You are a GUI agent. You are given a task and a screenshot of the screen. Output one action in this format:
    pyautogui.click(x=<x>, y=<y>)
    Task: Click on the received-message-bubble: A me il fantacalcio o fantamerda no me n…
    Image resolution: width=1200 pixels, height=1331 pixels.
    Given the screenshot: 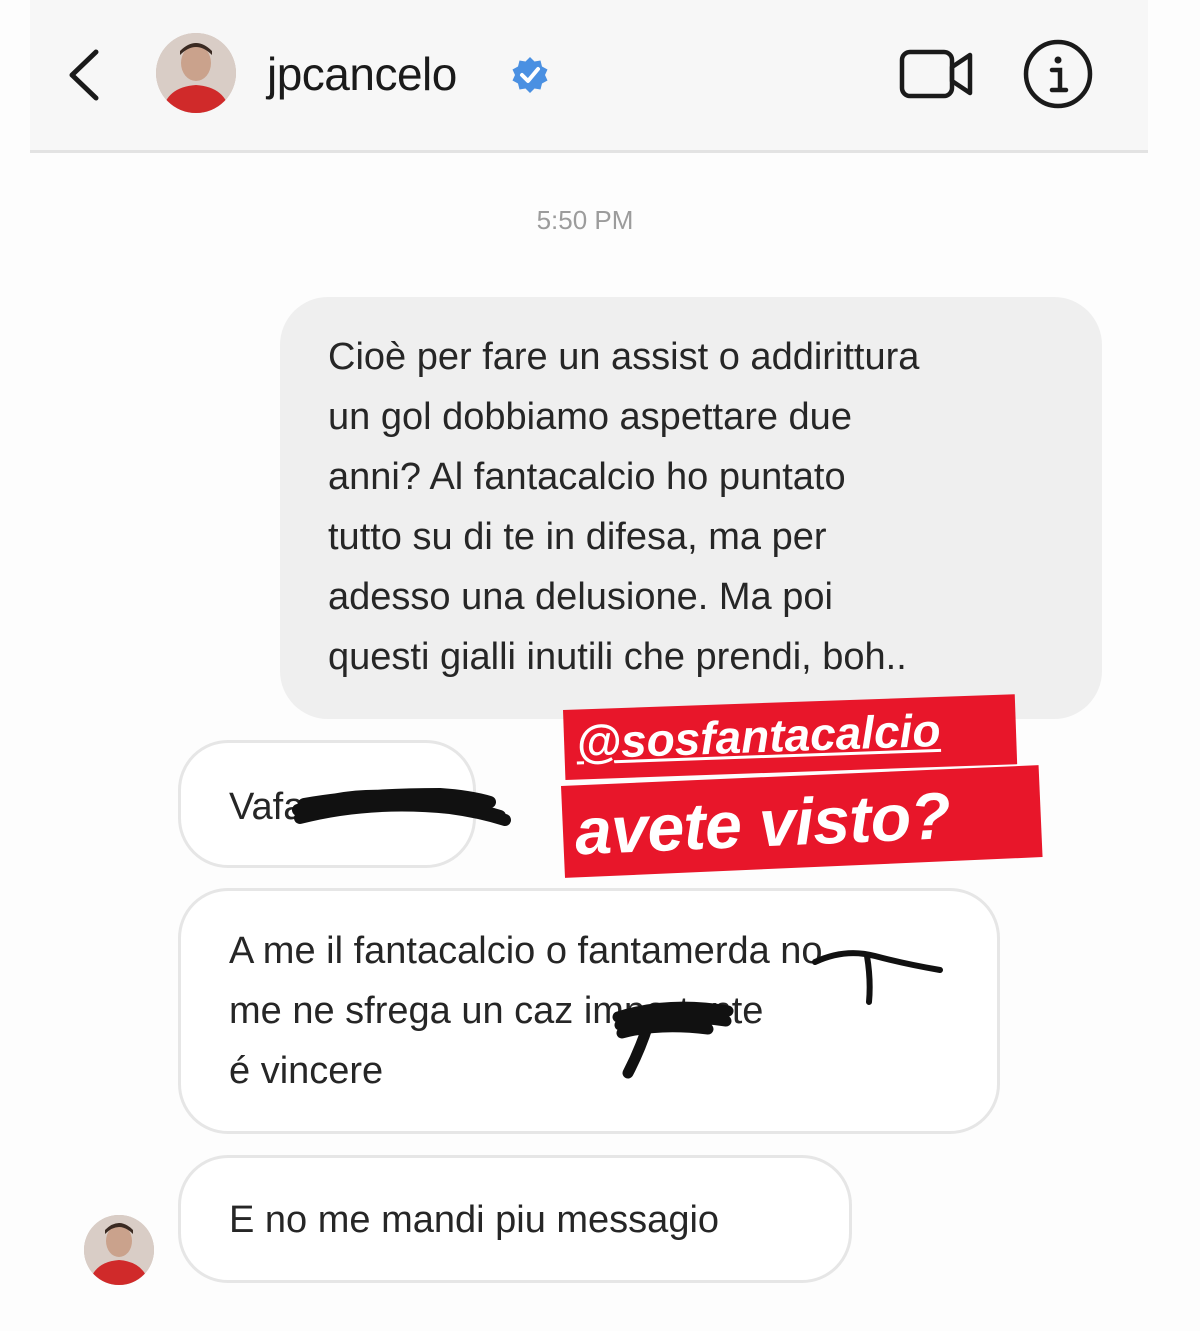 What is the action you would take?
    pyautogui.click(x=589, y=1011)
    